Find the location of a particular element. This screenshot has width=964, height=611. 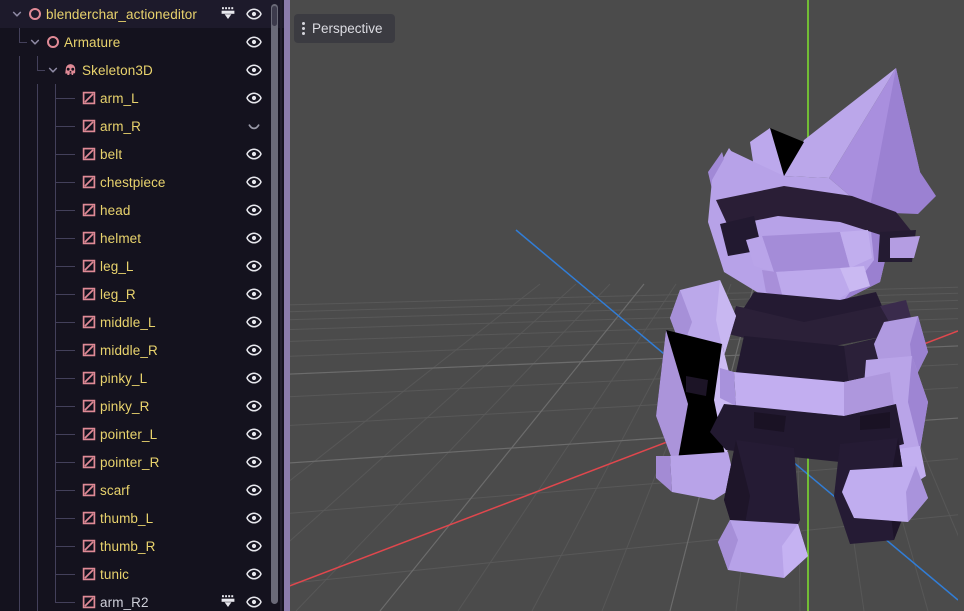

scene-tree-node-label: blenderchar_actioneditor is located at coordinates (121, 14).